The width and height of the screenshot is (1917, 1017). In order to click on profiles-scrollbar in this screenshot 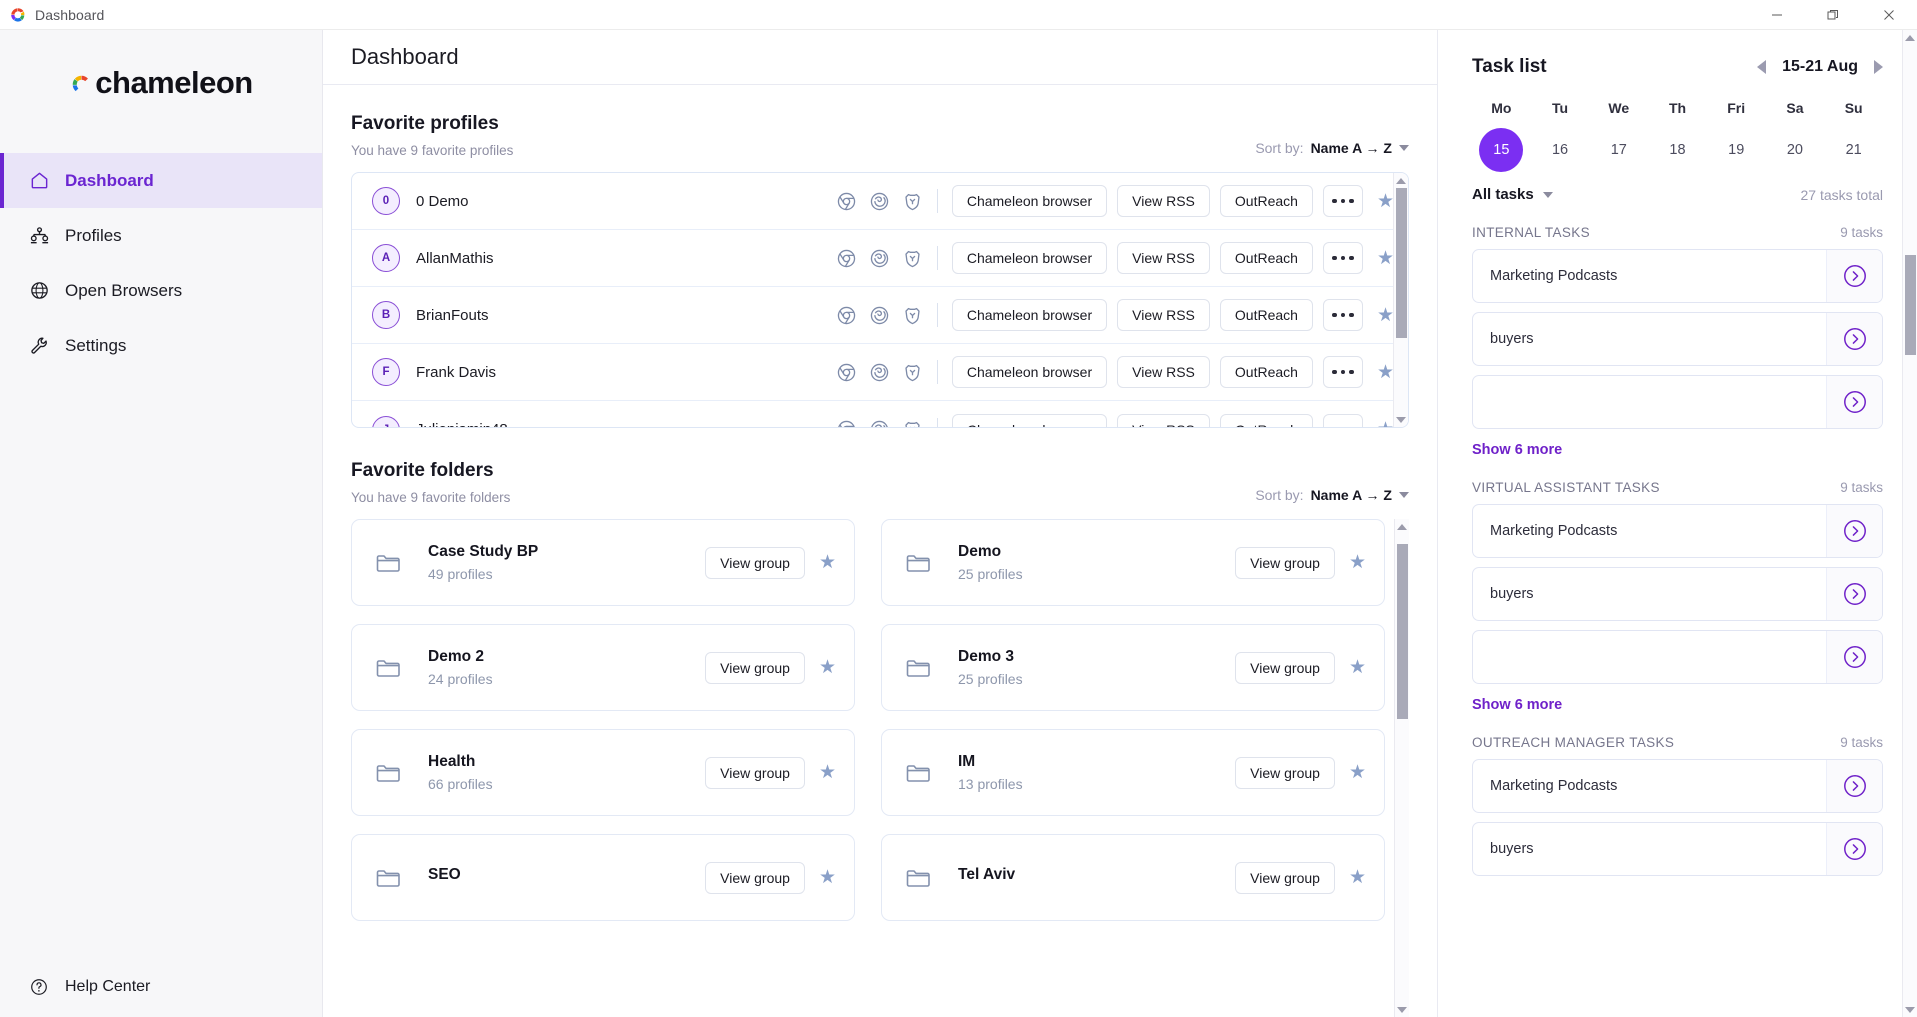, I will do `click(1400, 300)`.